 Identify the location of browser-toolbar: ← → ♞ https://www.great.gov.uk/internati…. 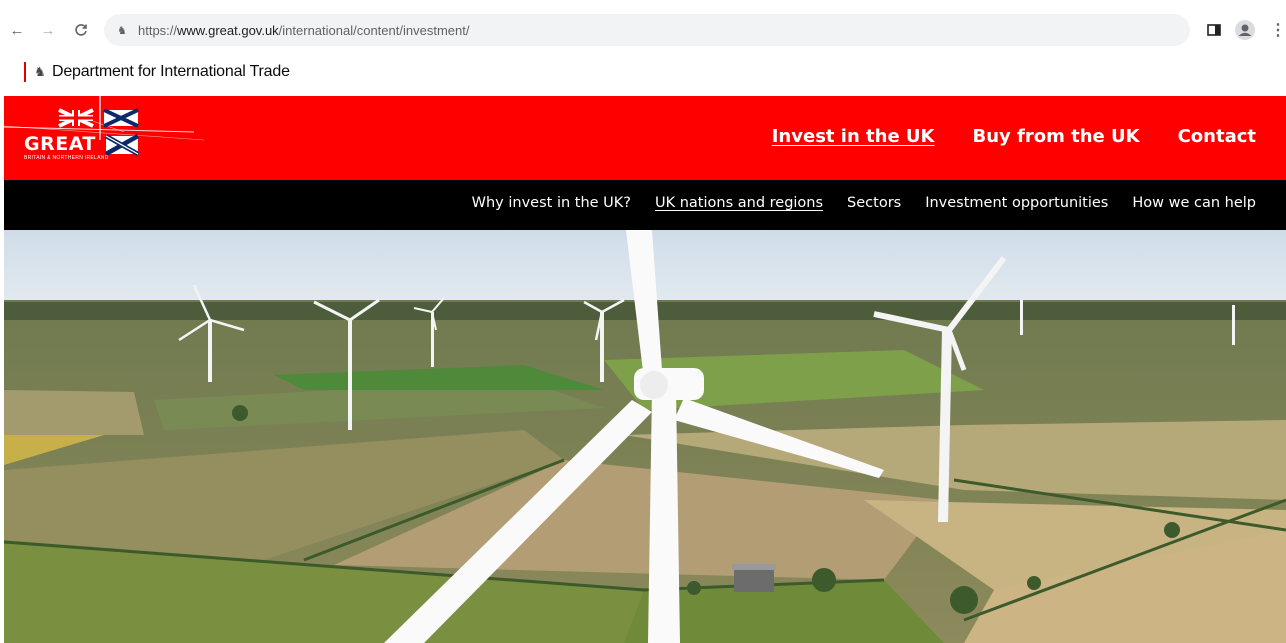
(643, 30).